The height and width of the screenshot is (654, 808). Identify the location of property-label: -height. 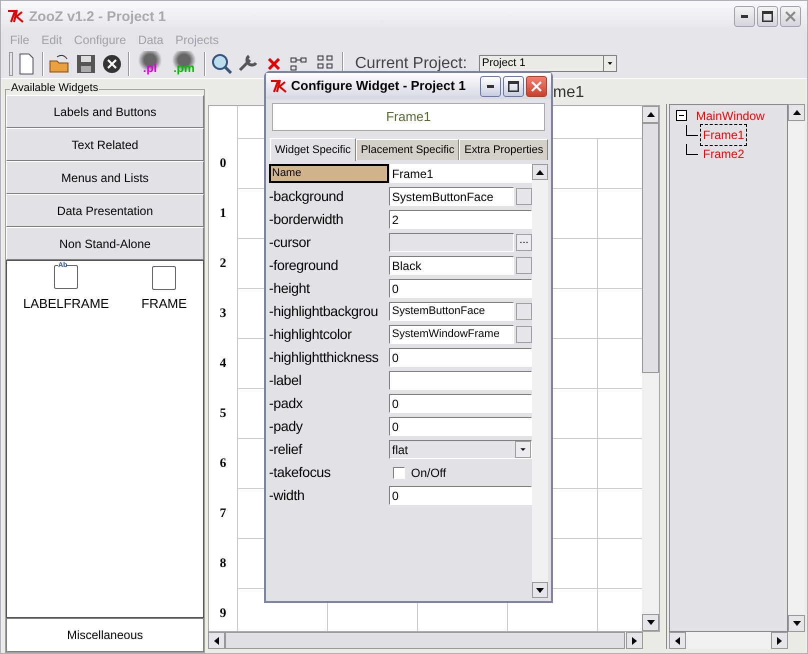
(290, 288).